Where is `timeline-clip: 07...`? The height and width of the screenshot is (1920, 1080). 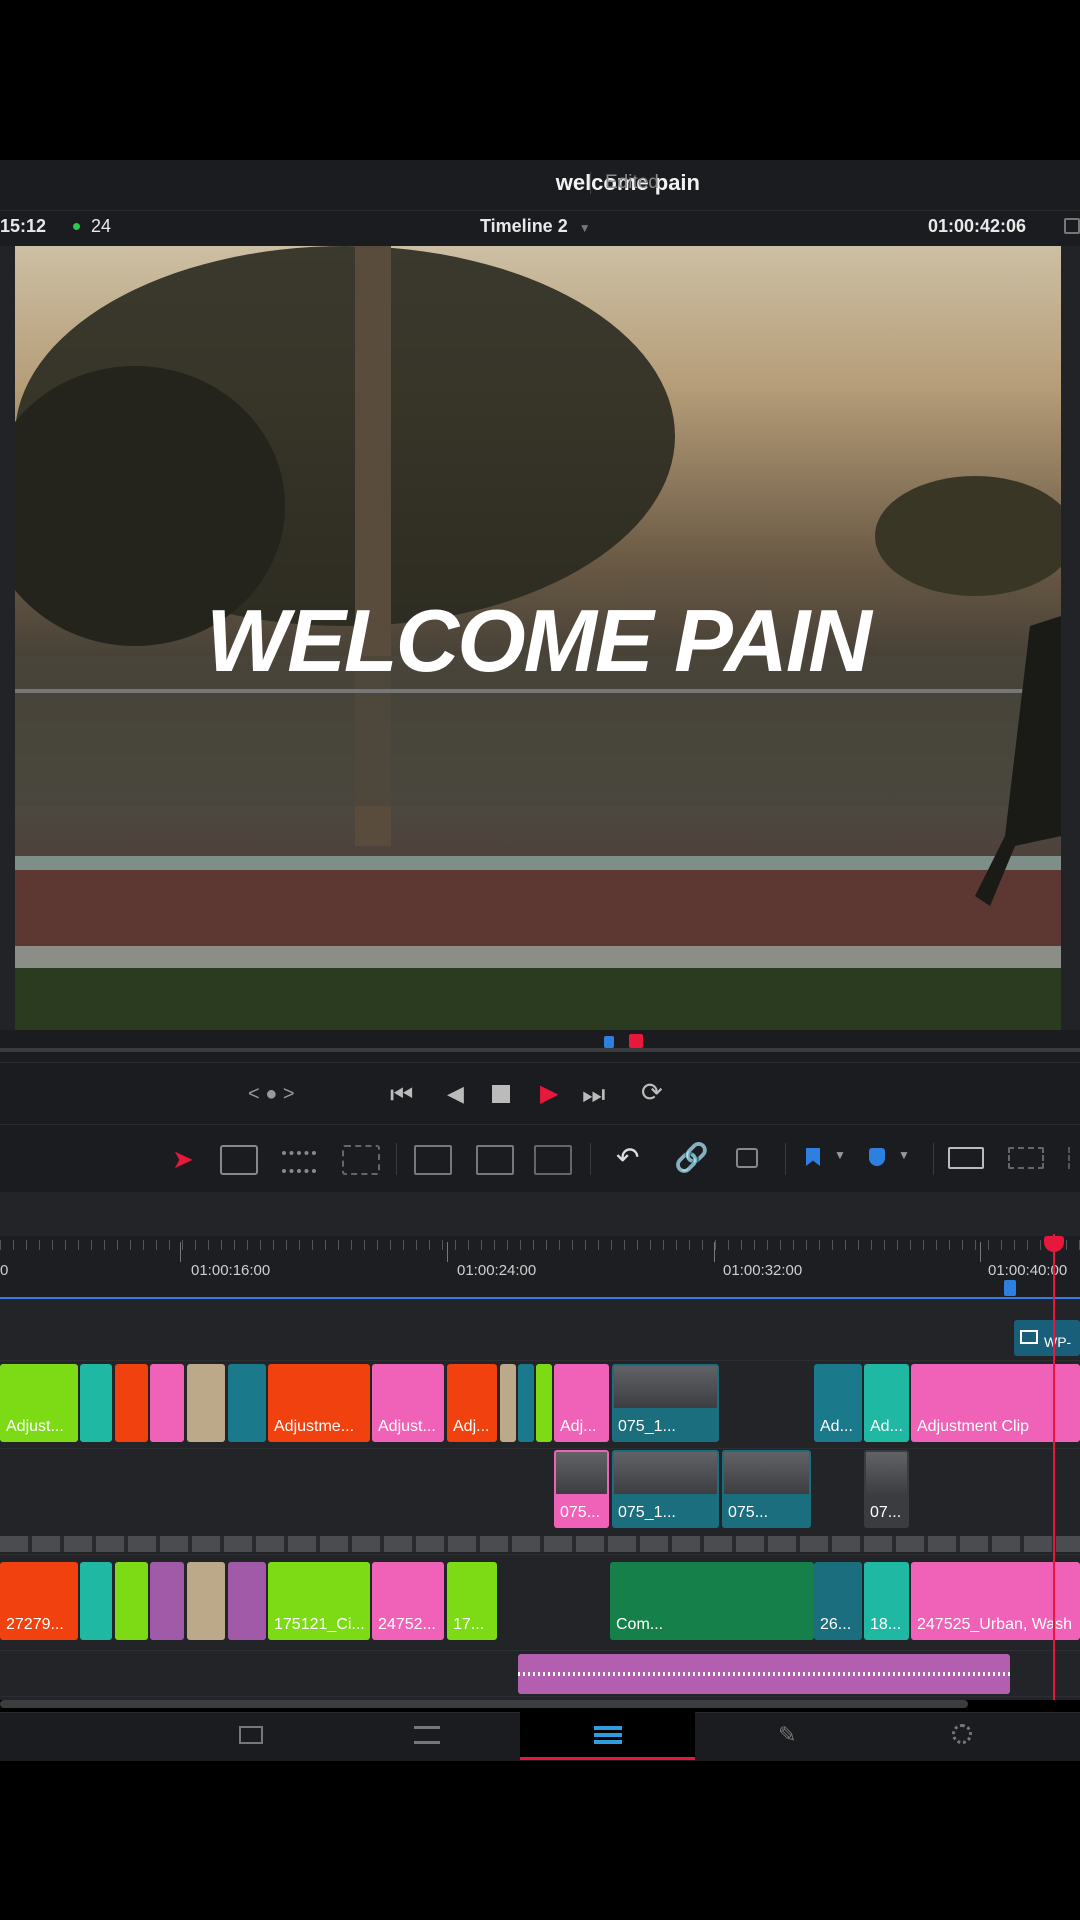 timeline-clip: 07... is located at coordinates (886, 1489).